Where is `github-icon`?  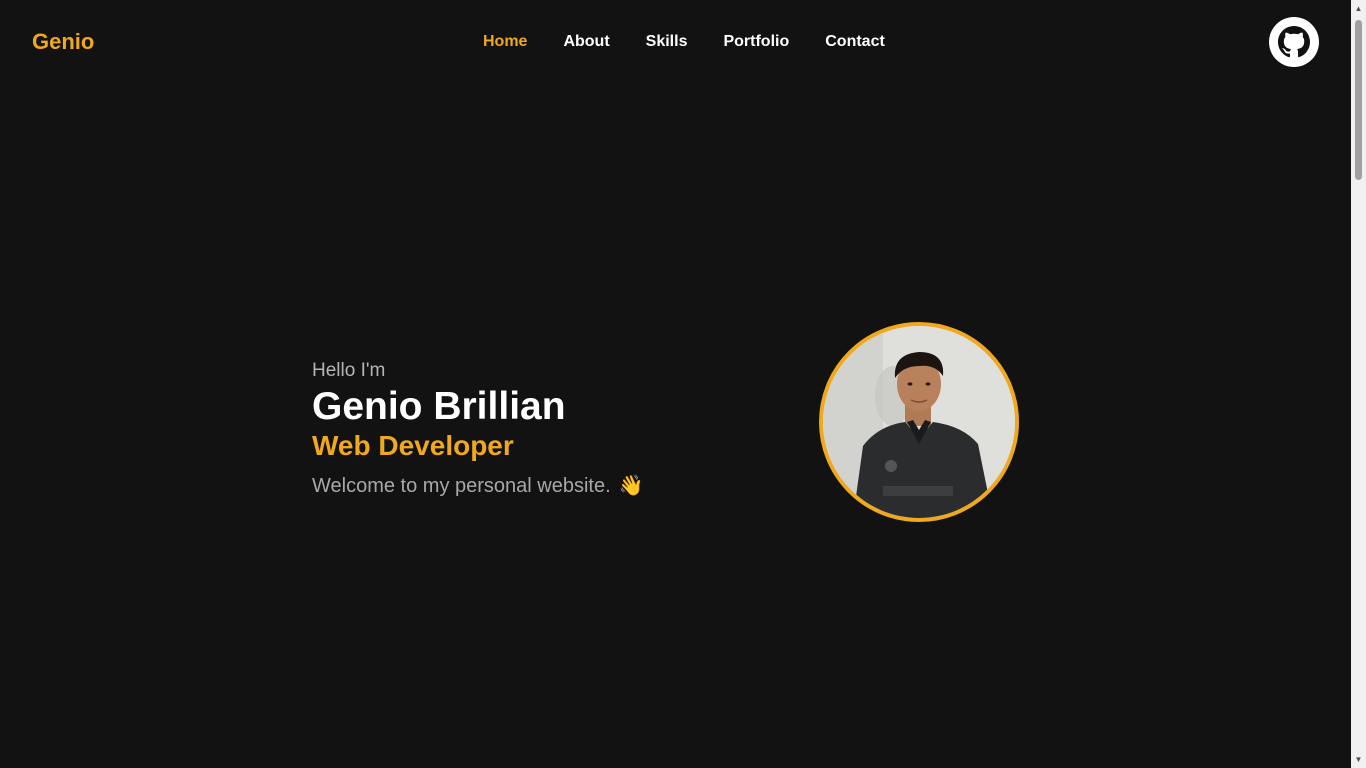
github-icon is located at coordinates (1294, 42).